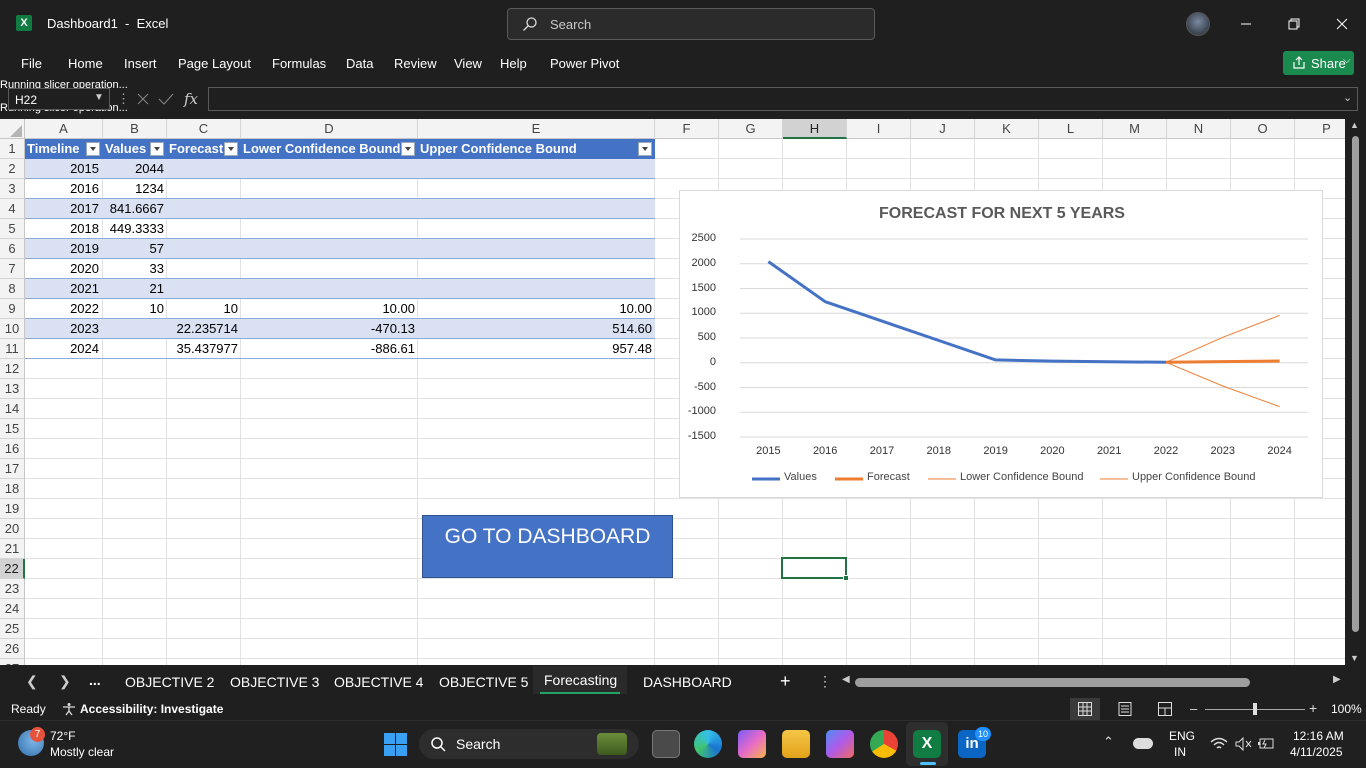  What do you see at coordinates (340, 169) in the screenshot?
I see `table-row: 2015 2044` at bounding box center [340, 169].